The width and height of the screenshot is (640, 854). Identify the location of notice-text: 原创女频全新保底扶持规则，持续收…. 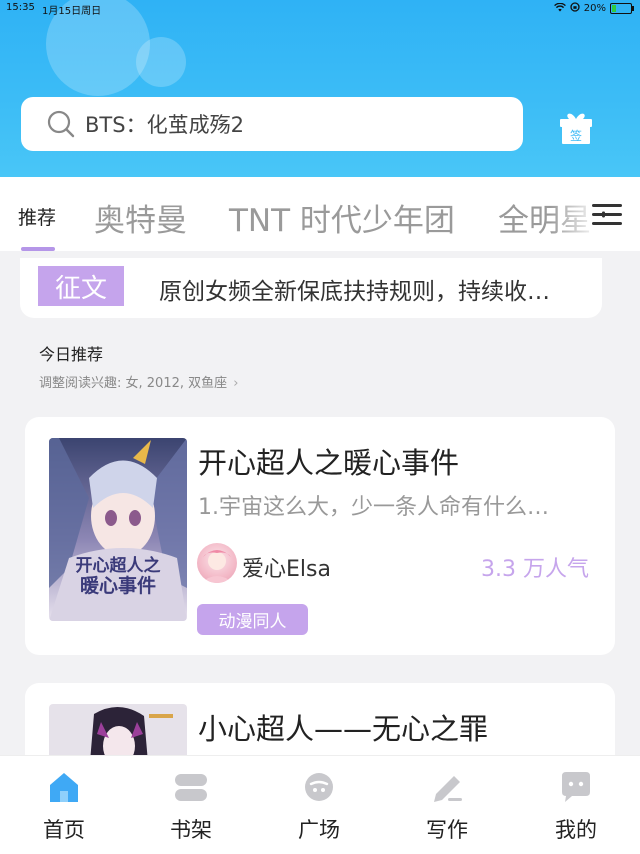
(354, 292).